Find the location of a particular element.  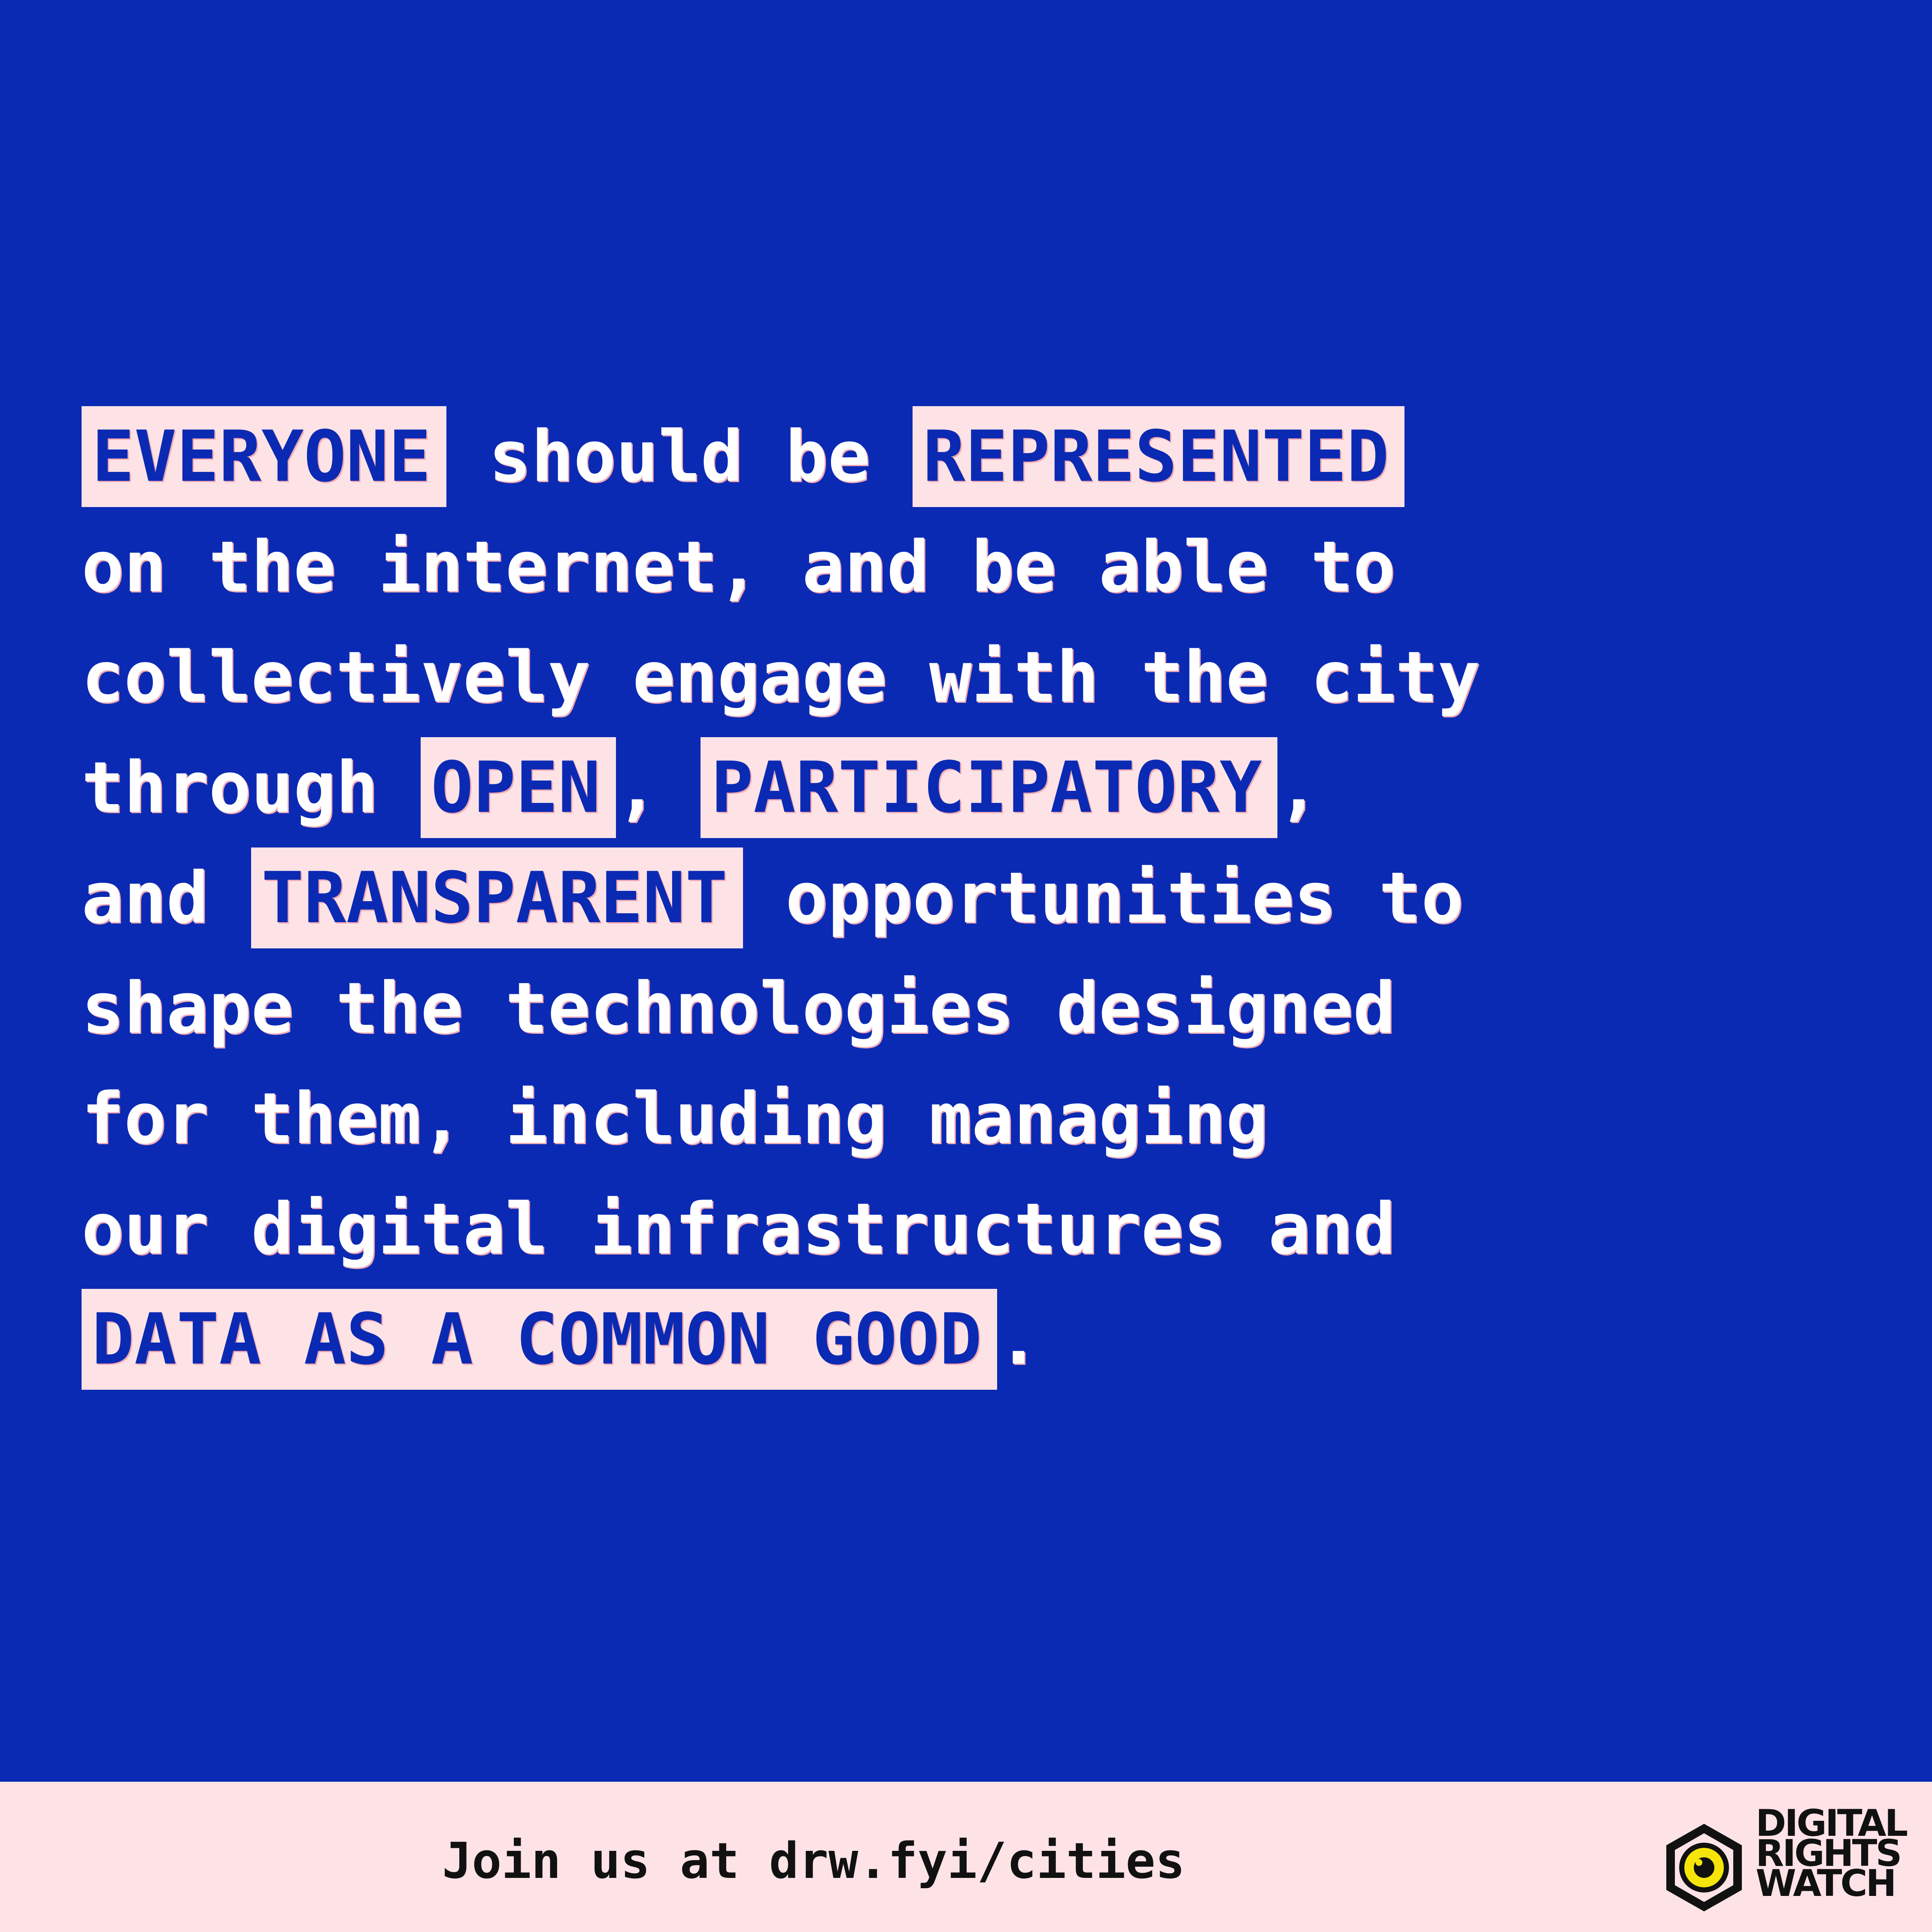

statement-line-7: for them, including managing is located at coordinates (675, 1119).